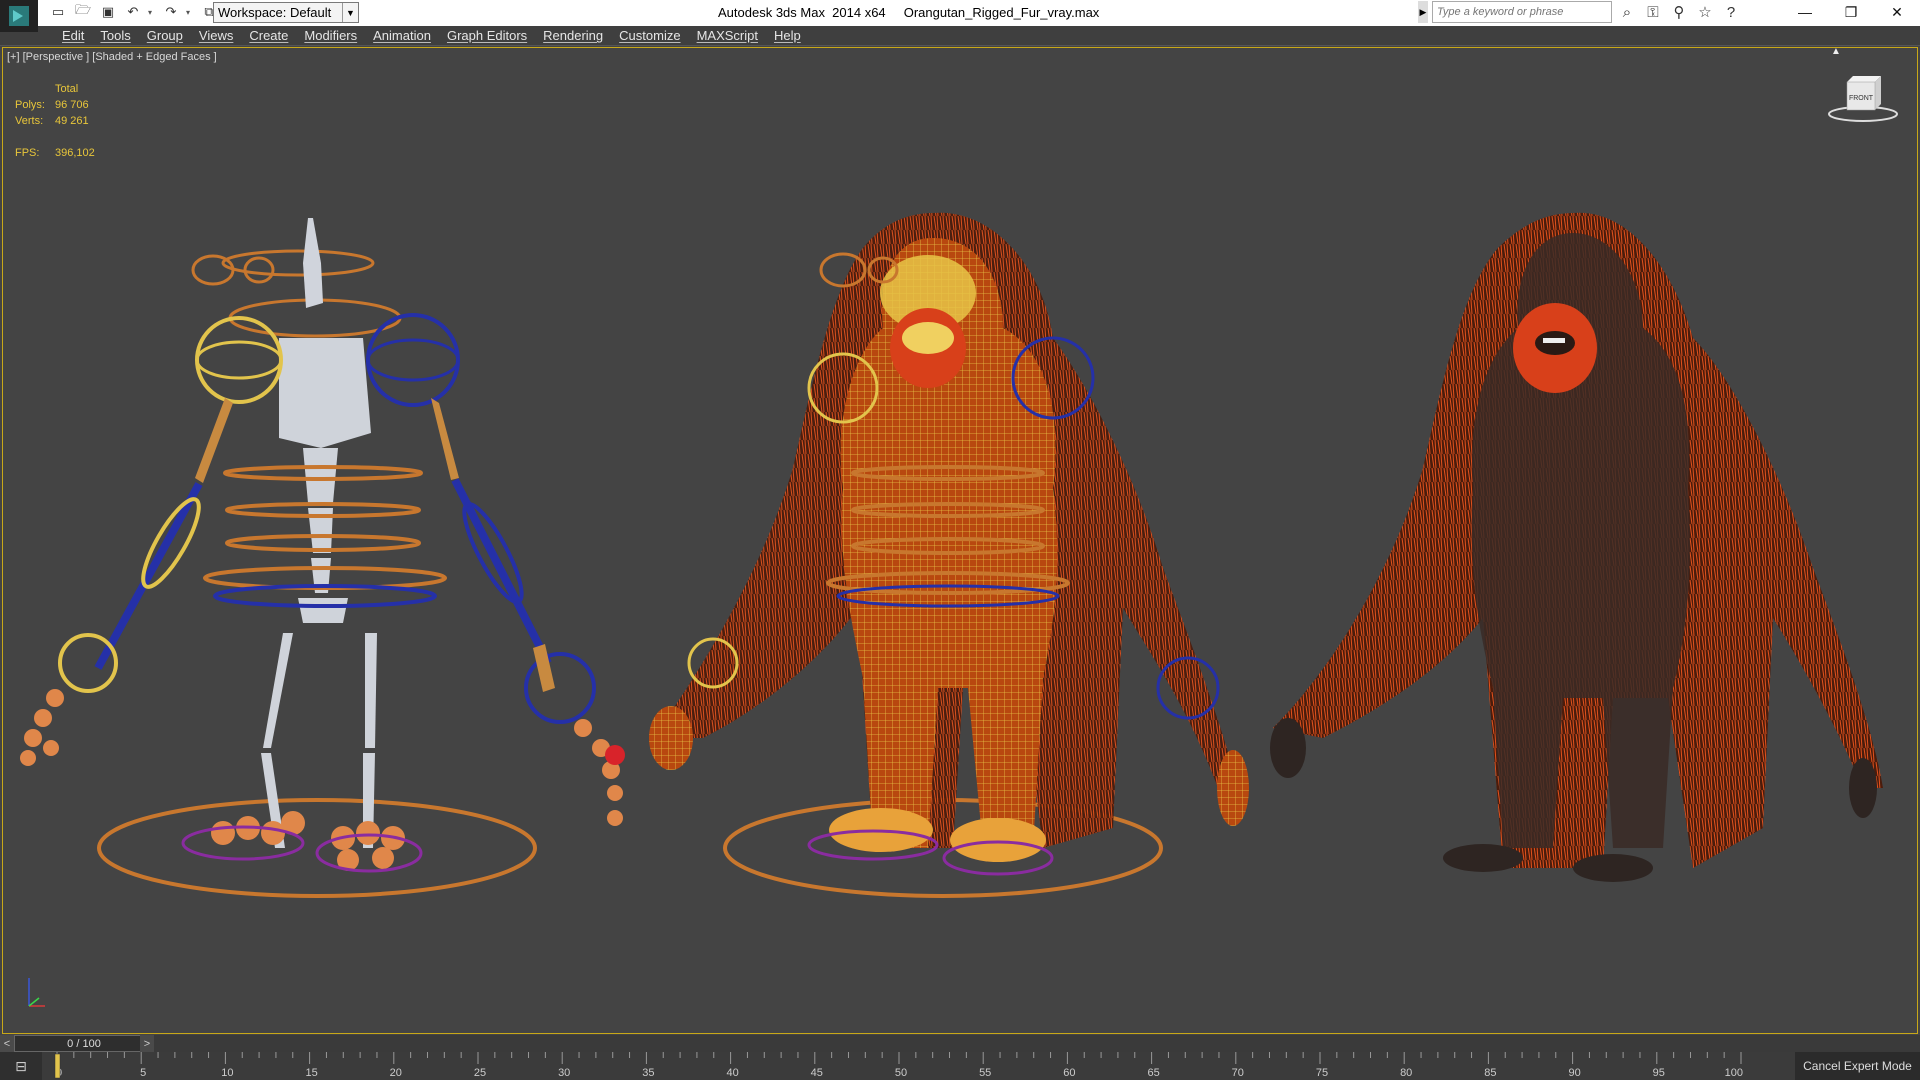  What do you see at coordinates (72, 105) in the screenshot?
I see `polys-value: 96 706` at bounding box center [72, 105].